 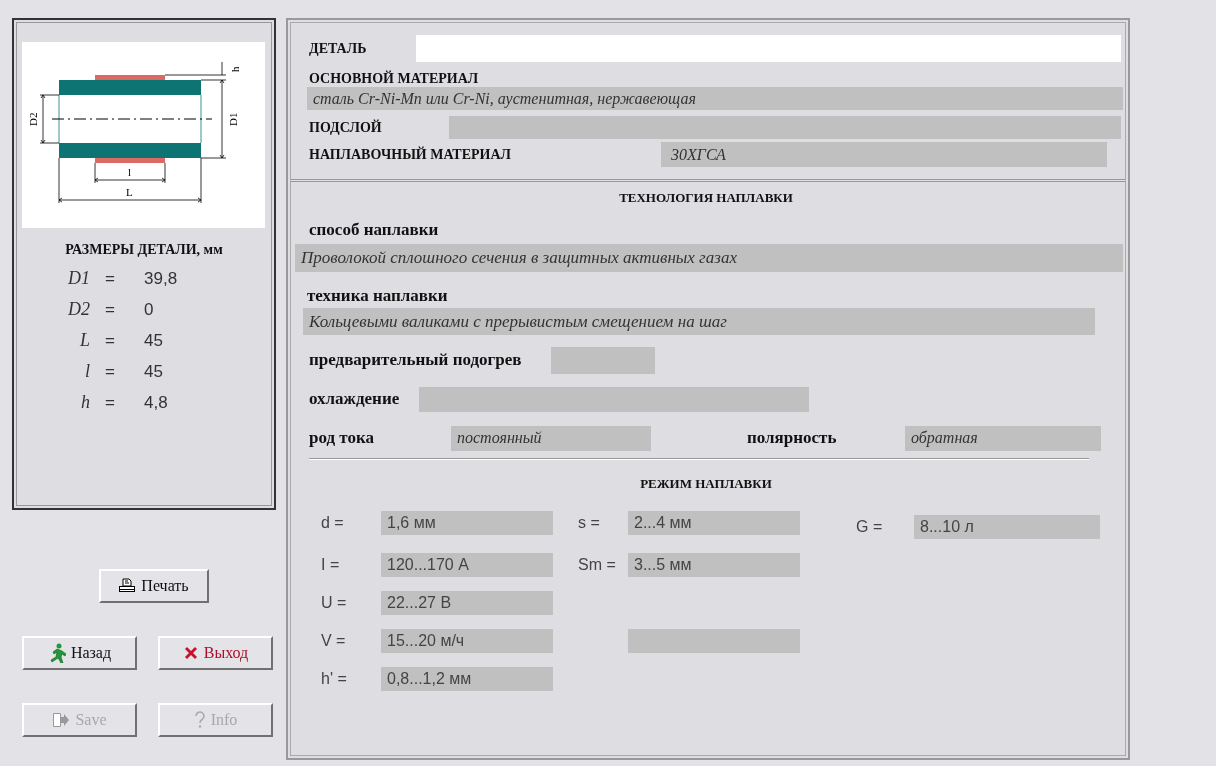 What do you see at coordinates (410, 154) in the screenshot?
I see `field-label: НАПЛАВОЧНЫЙ МАТЕРИАЛ` at bounding box center [410, 154].